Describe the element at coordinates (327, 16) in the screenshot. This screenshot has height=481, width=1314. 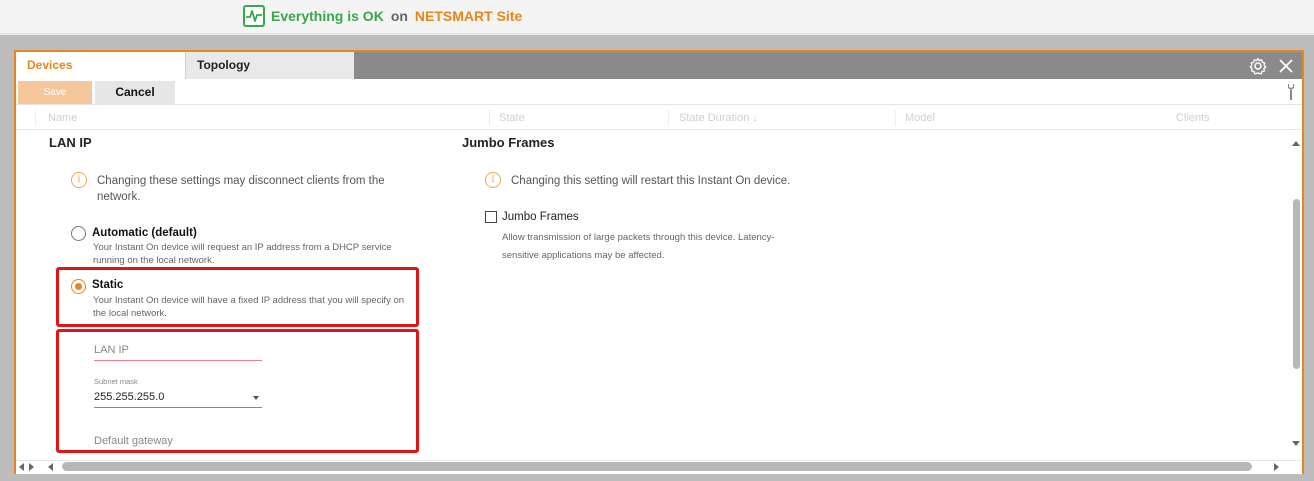
I see `status-message: Everything is OK` at that location.